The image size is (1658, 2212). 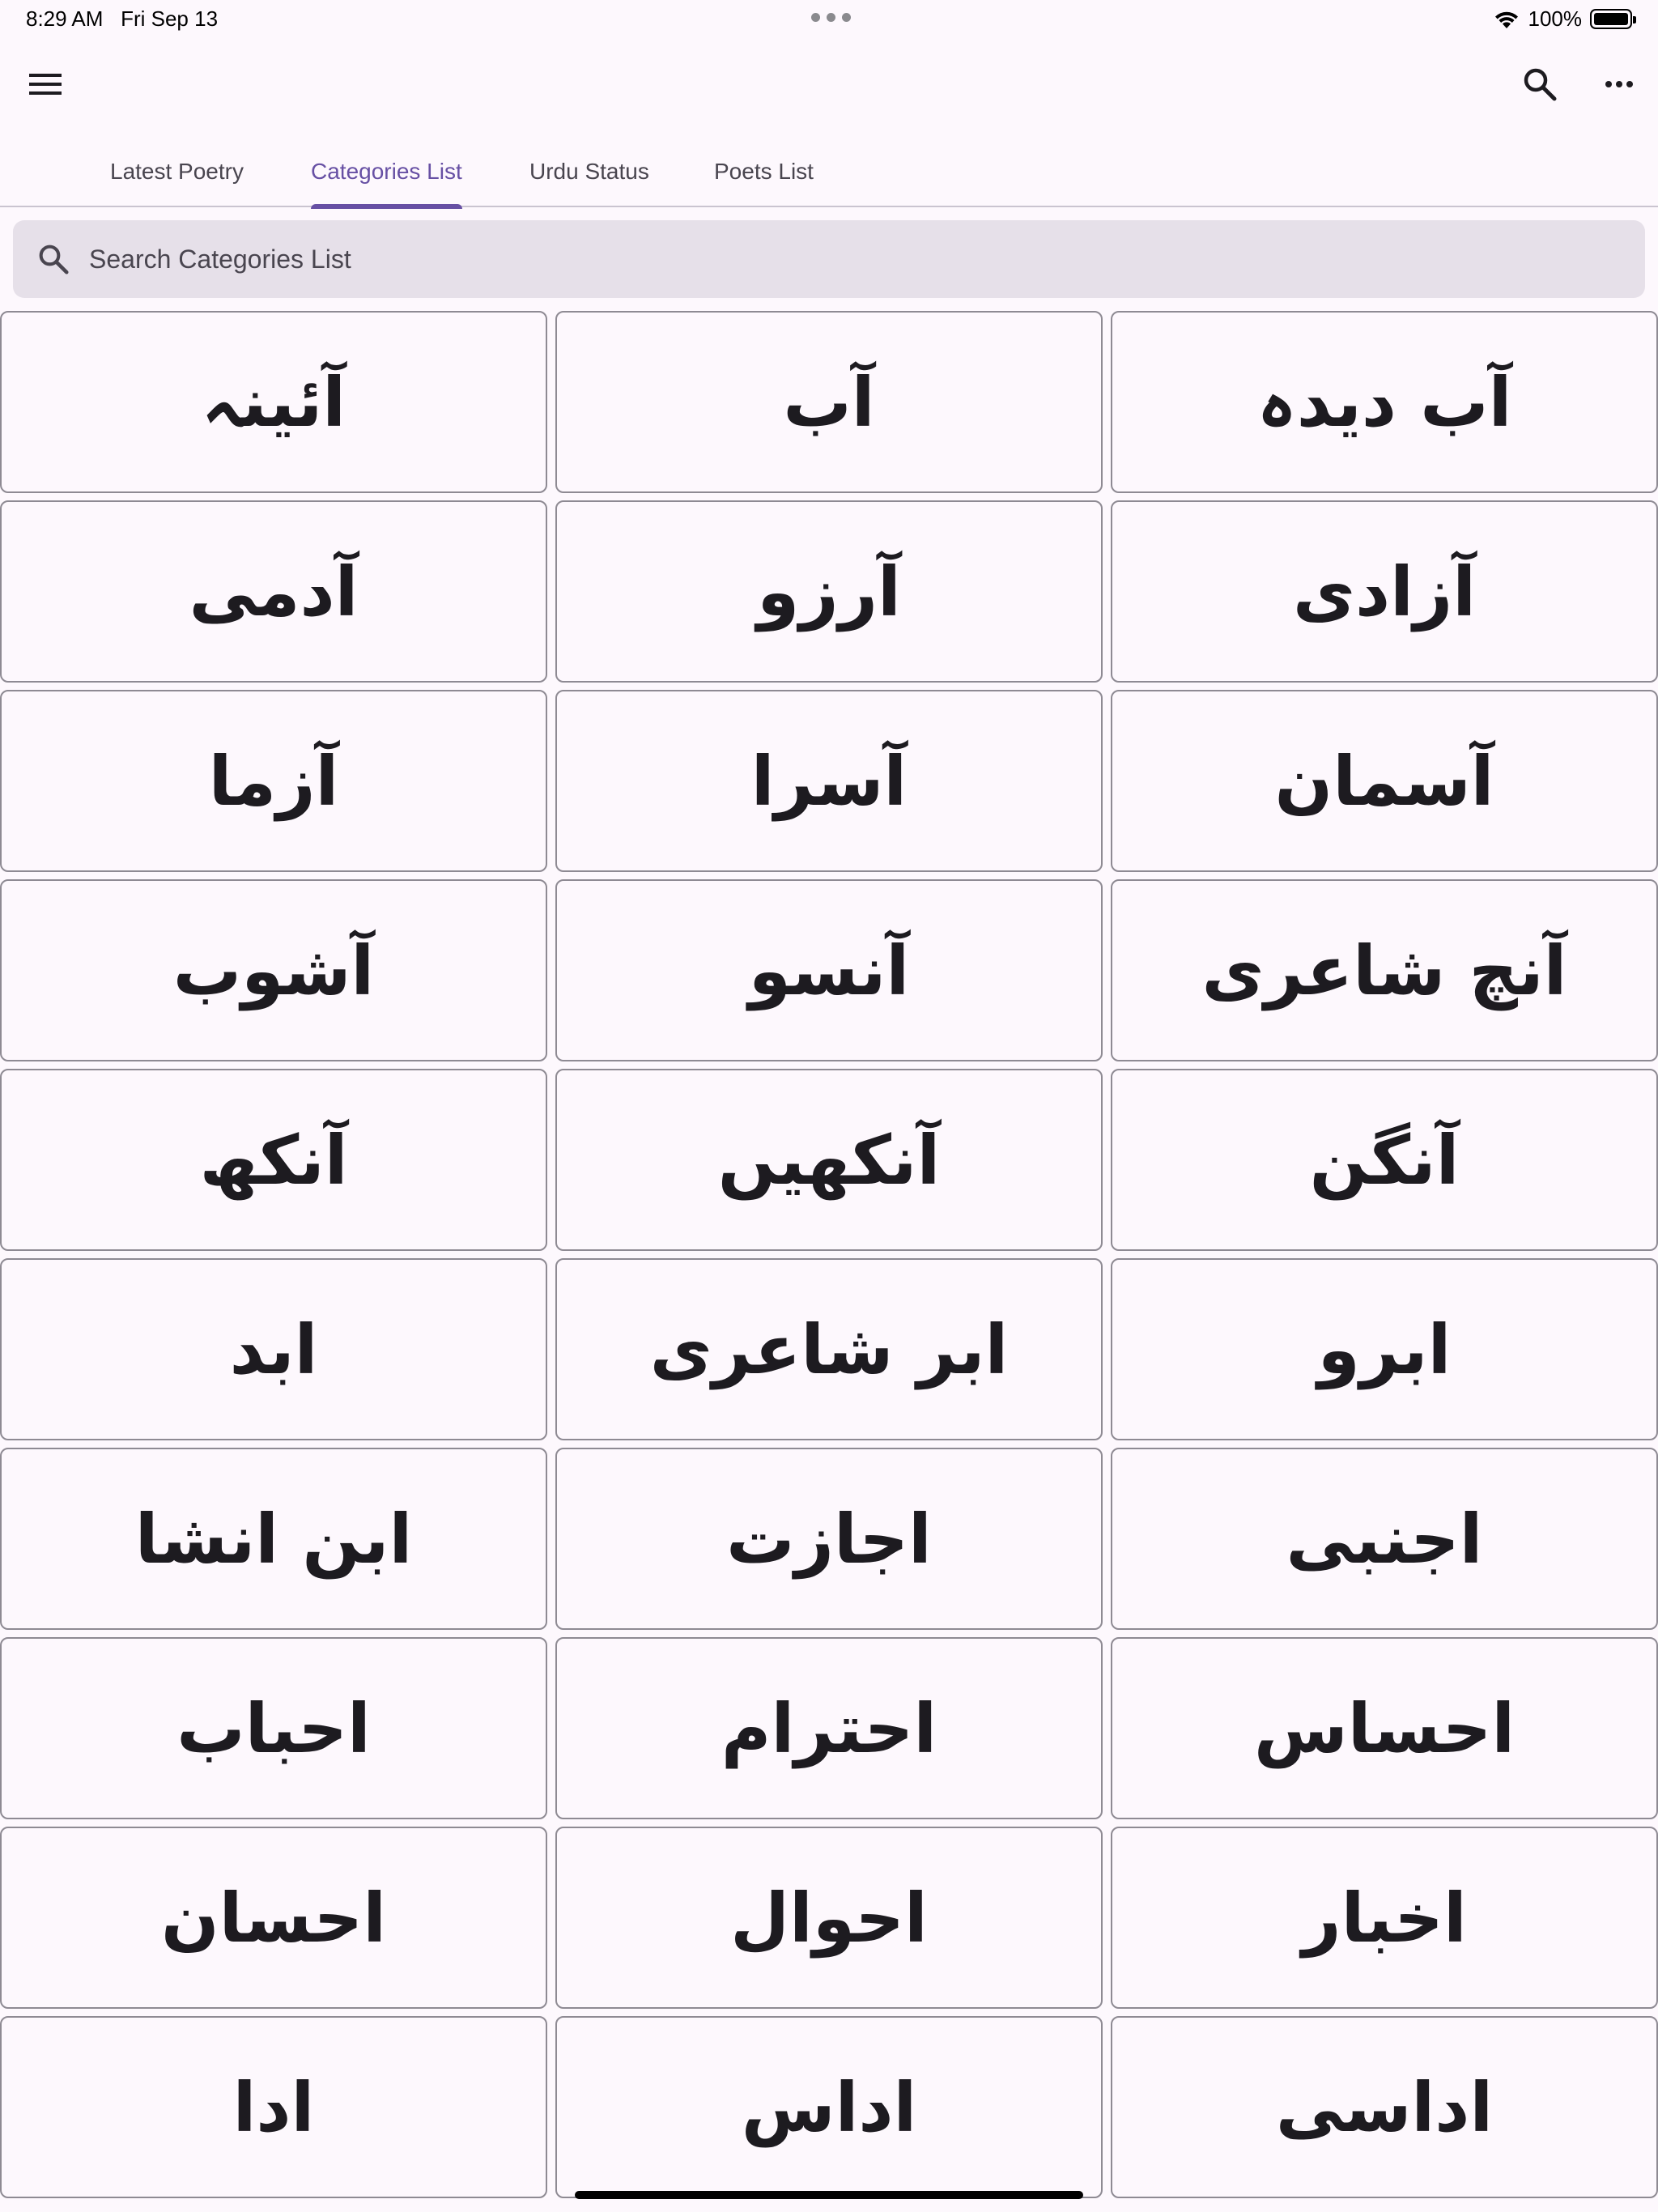 I want to click on category-label: آرزو, so click(x=829, y=591).